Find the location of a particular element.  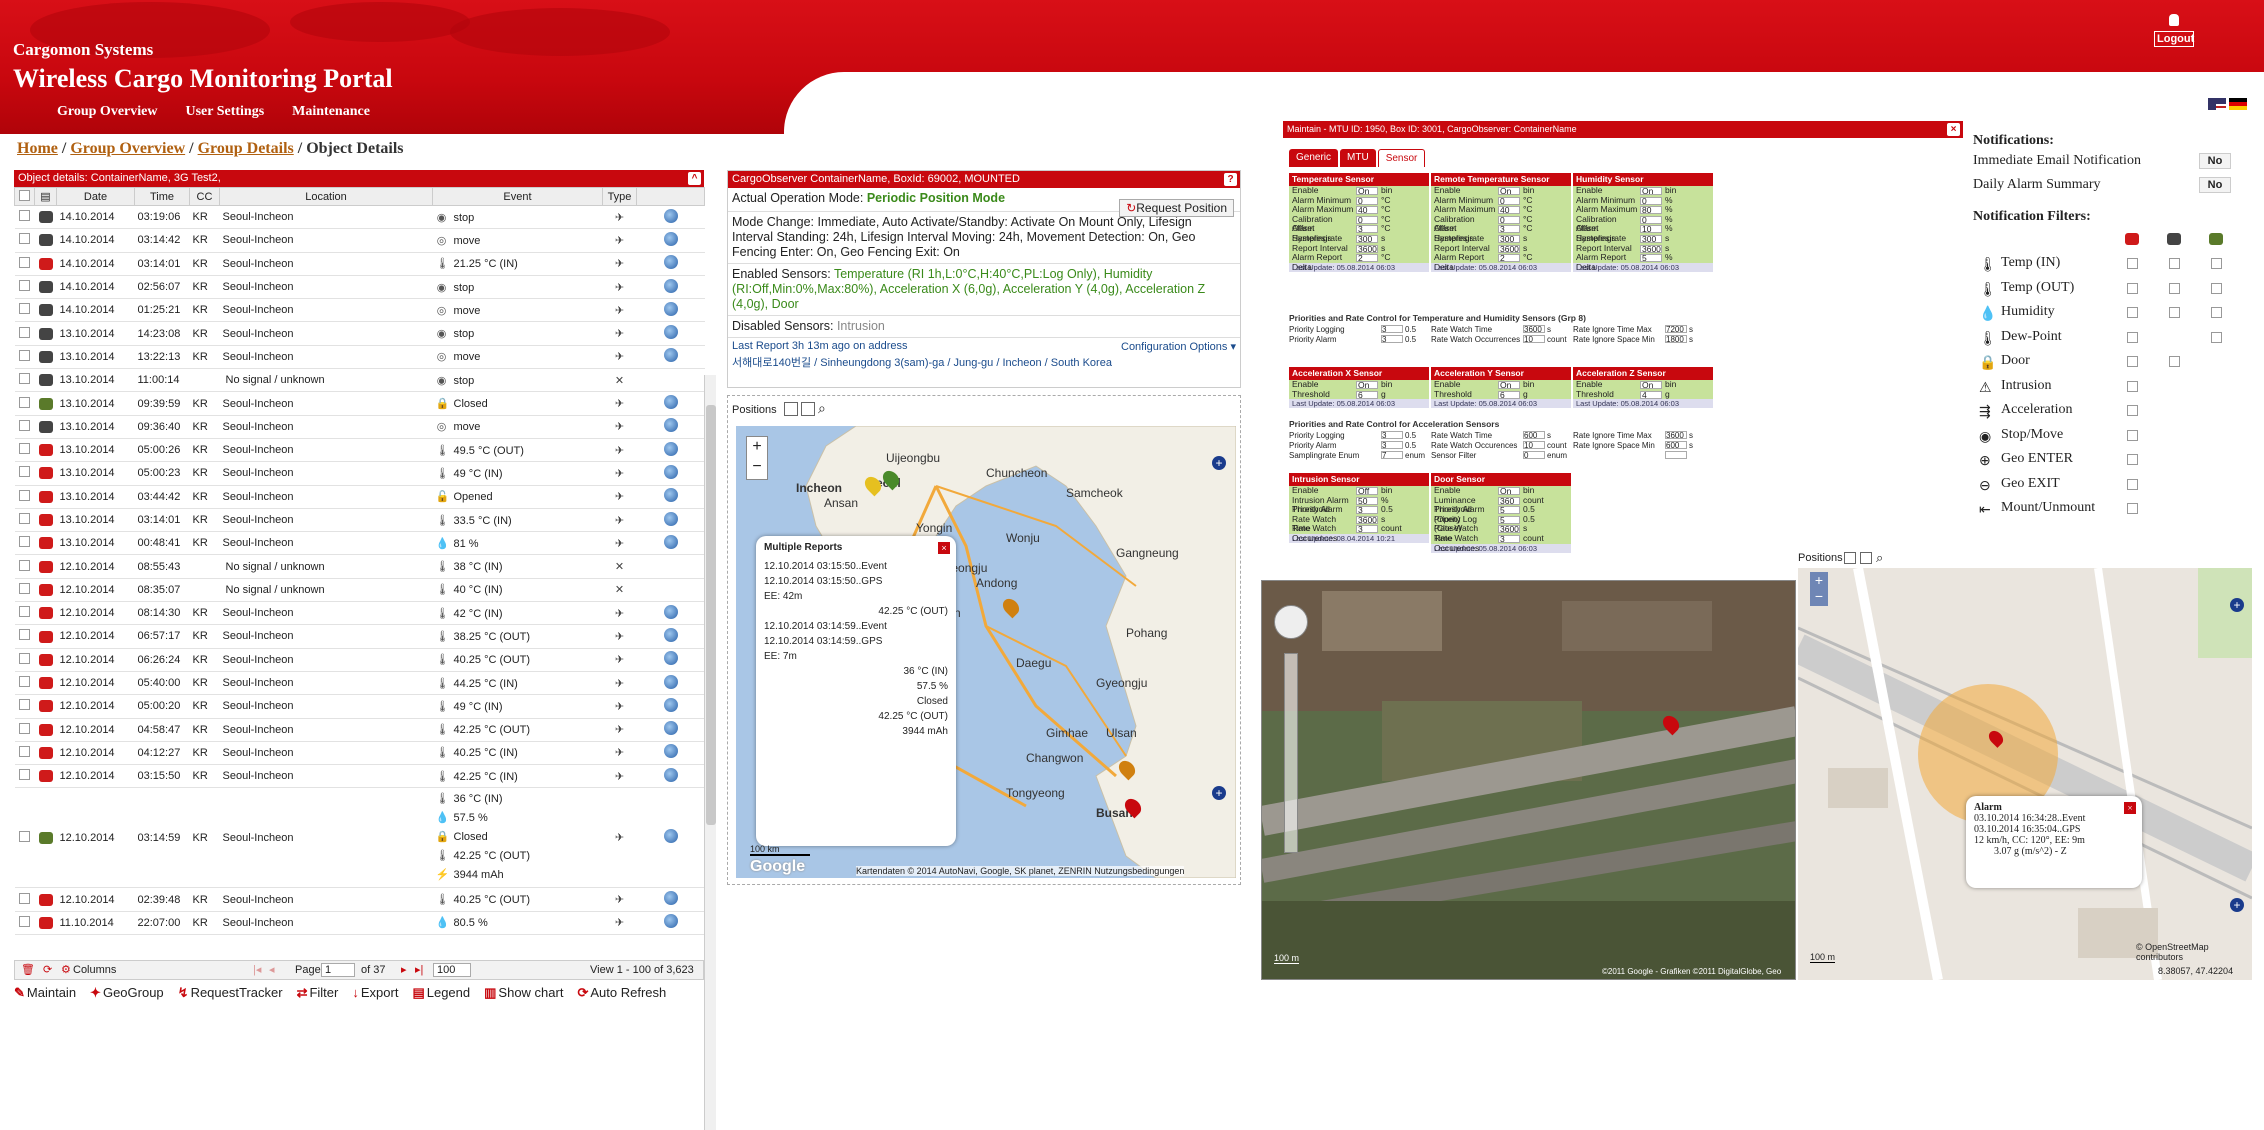

col-type: Type is located at coordinates (619, 196).